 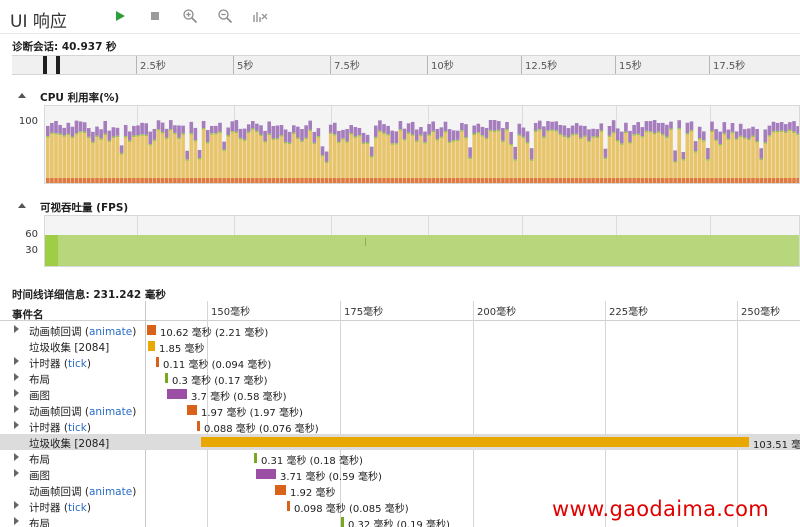 I want to click on play-button, so click(x=120, y=16).